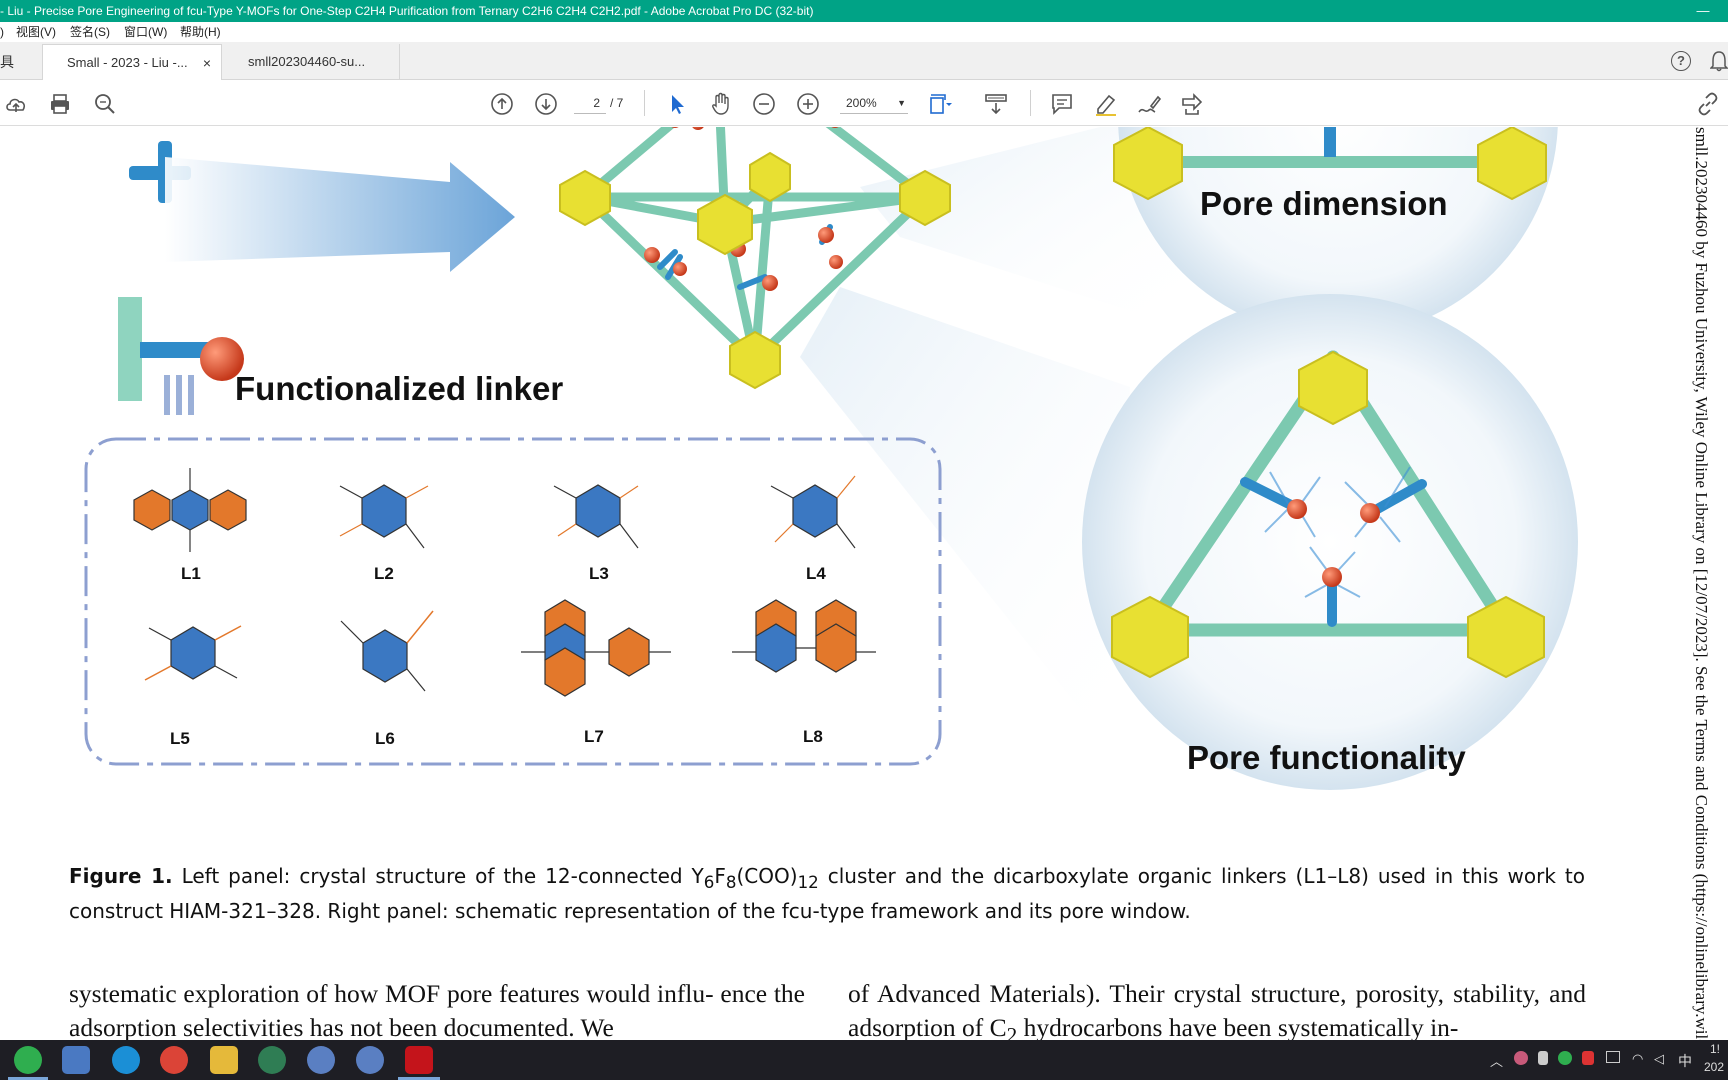  Describe the element at coordinates (1192, 104) in the screenshot. I see `stamp-tools-icon` at that location.